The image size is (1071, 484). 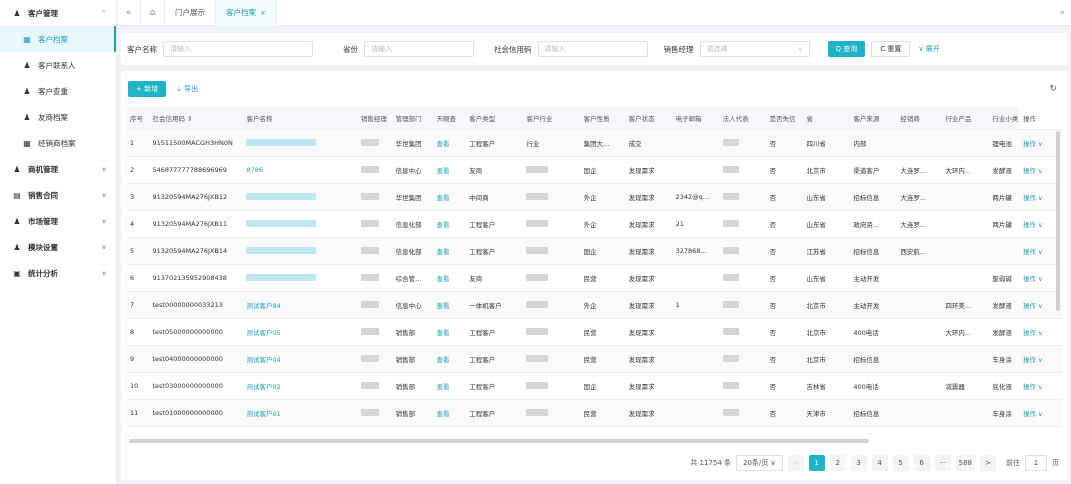 I want to click on search-input: 请选择 ∨, so click(x=754, y=49).